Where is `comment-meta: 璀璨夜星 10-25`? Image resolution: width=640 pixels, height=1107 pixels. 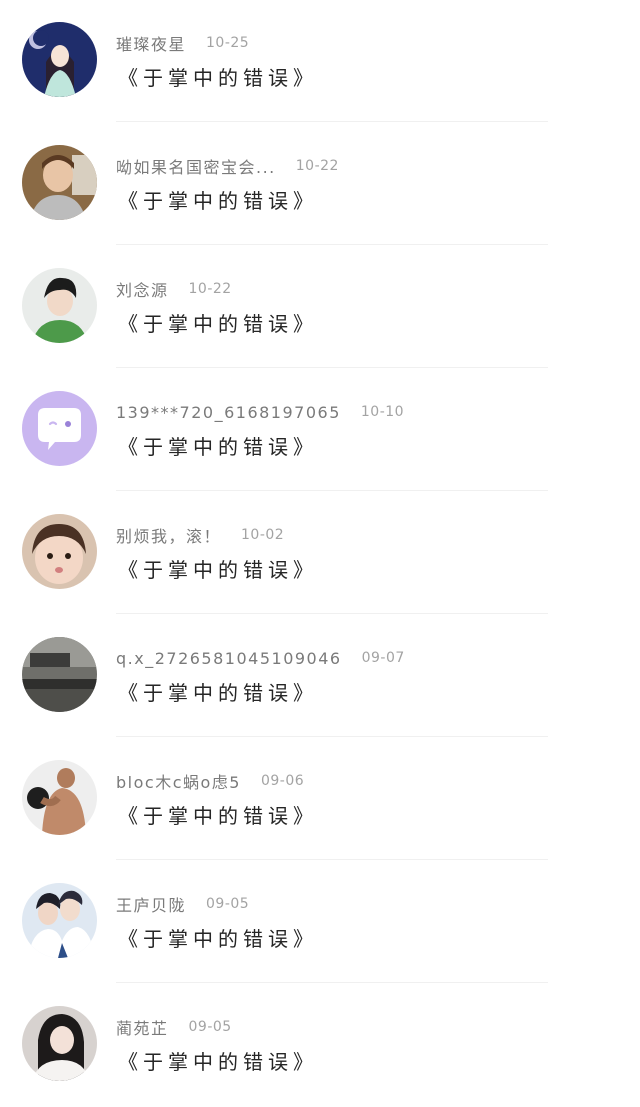 comment-meta: 璀璨夜星 10-25 is located at coordinates (182, 43).